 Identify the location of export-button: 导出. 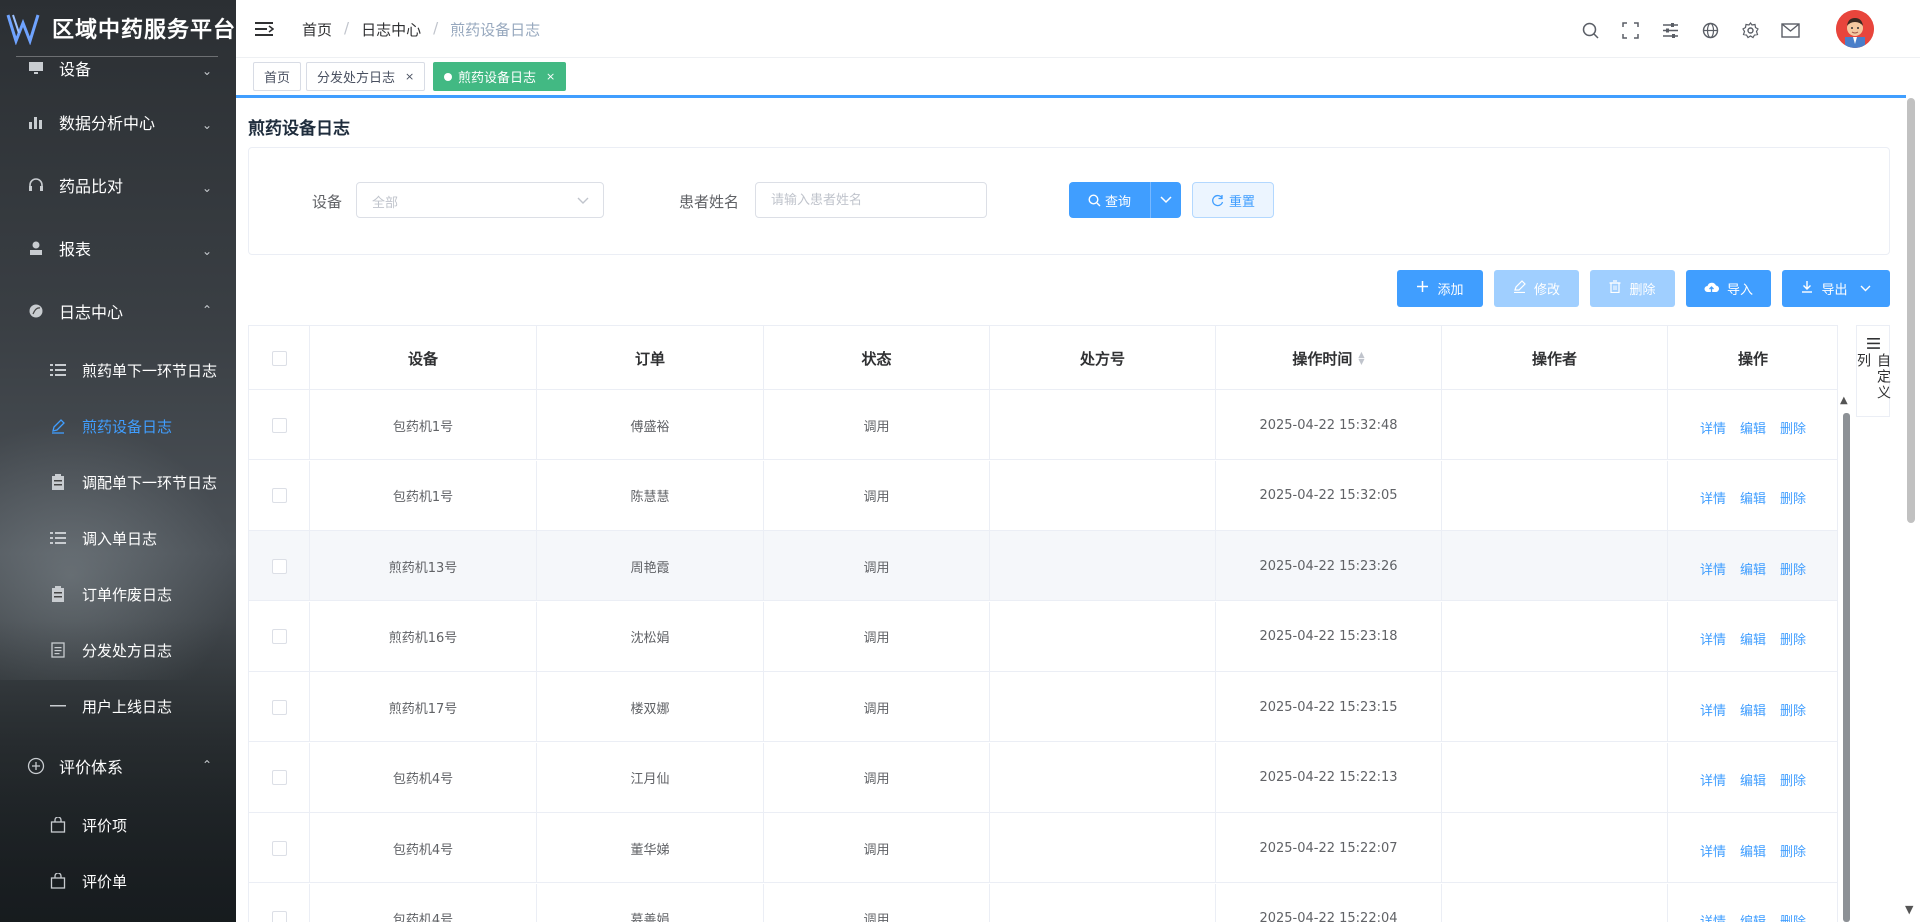
(1836, 288).